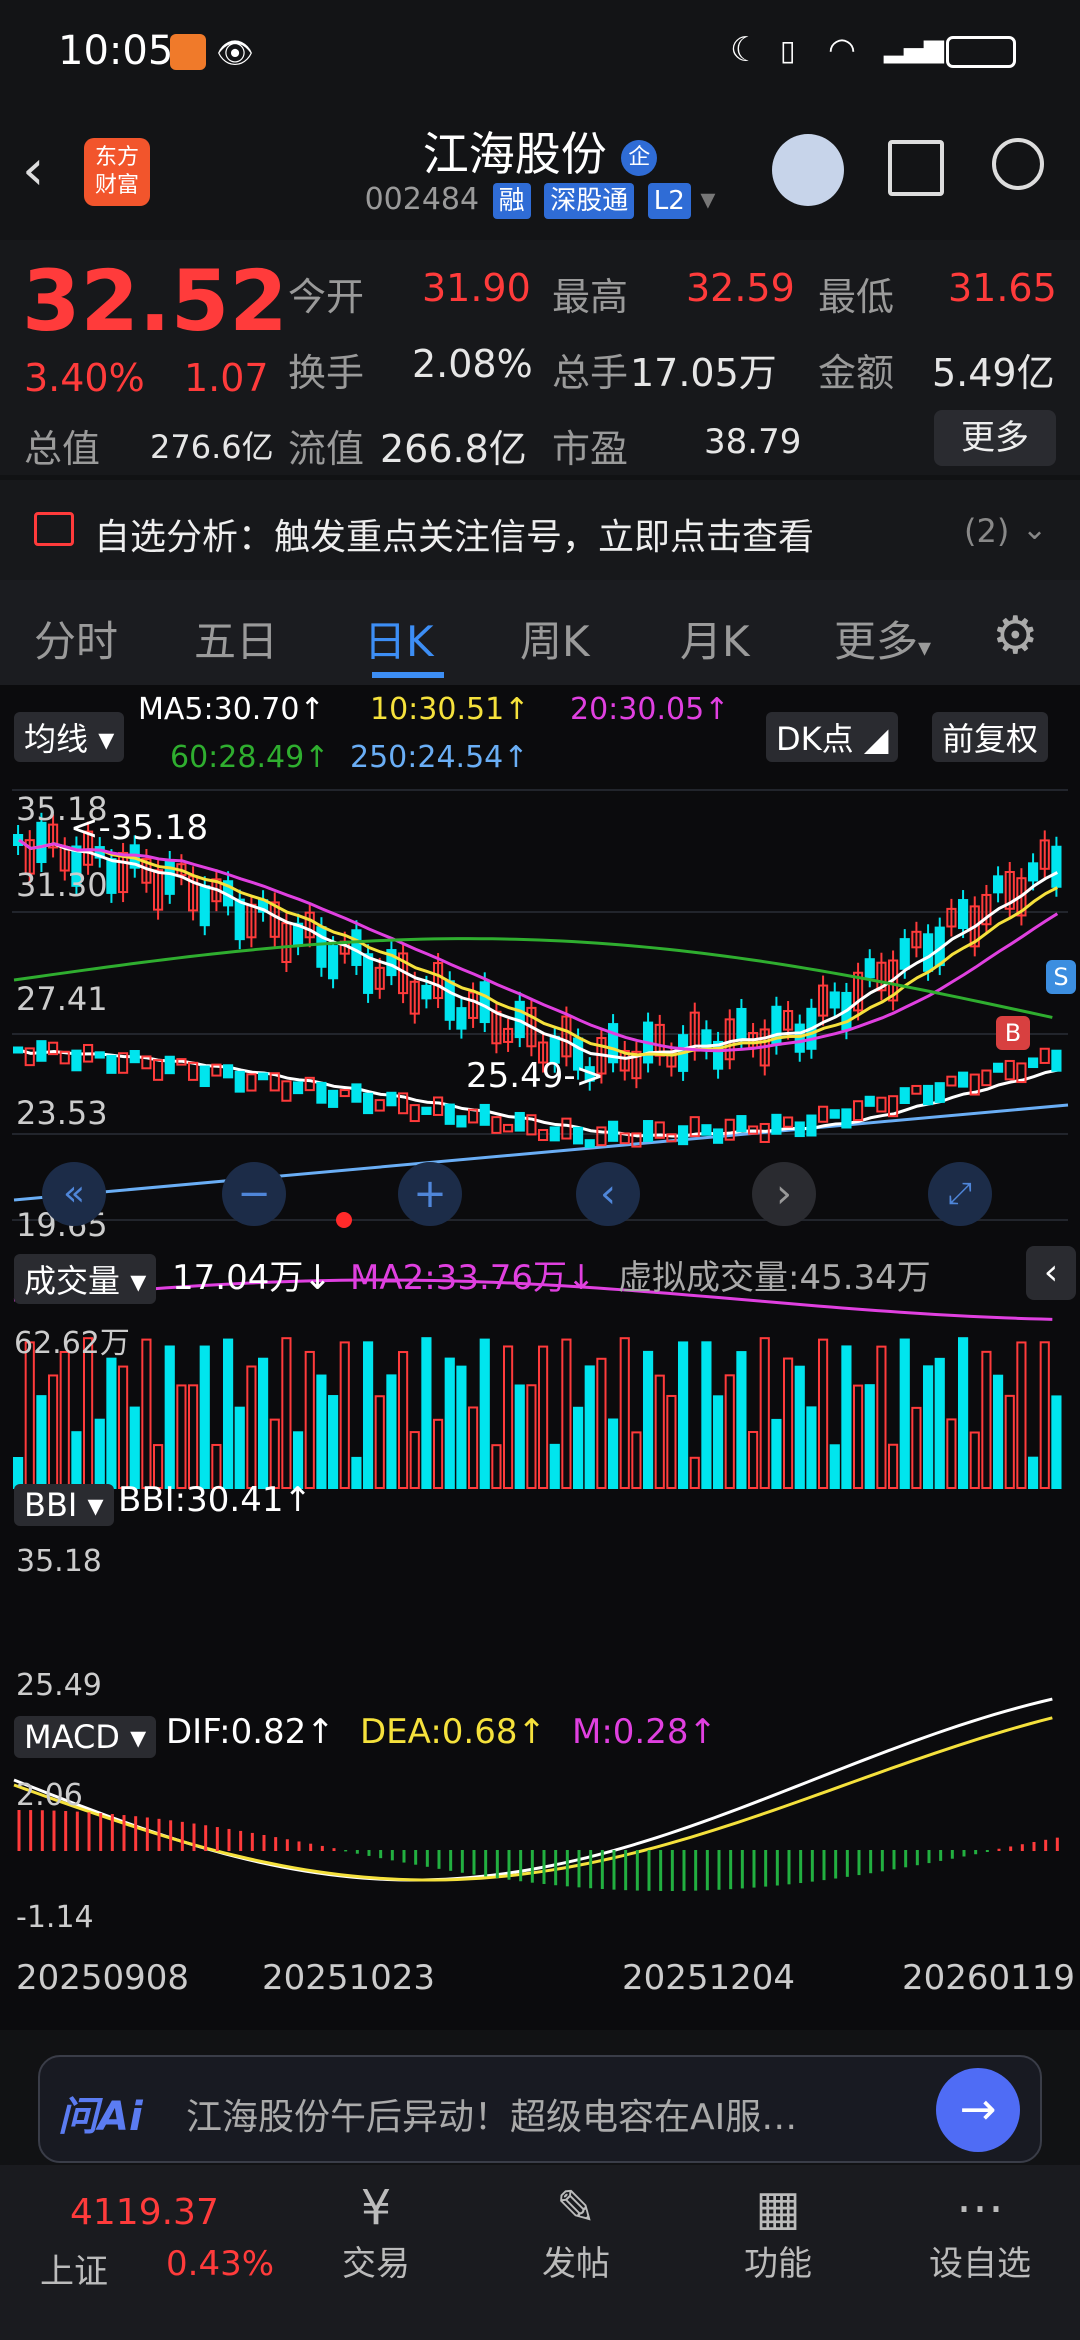  Describe the element at coordinates (788, 50) in the screenshot. I see `vibrate-icon: ▯` at that location.